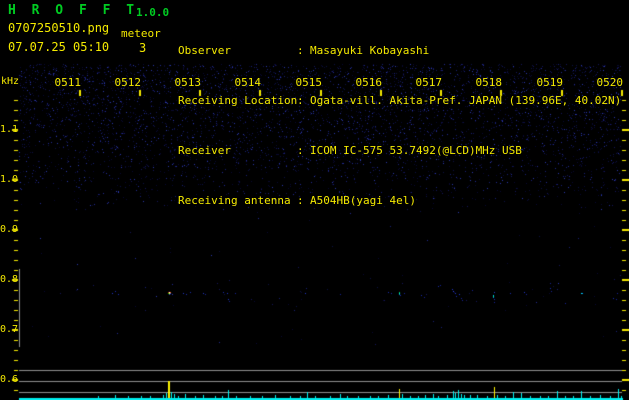 The image size is (629, 400). What do you see at coordinates (248, 82) in the screenshot?
I see `x-axis-label: 0514` at bounding box center [248, 82].